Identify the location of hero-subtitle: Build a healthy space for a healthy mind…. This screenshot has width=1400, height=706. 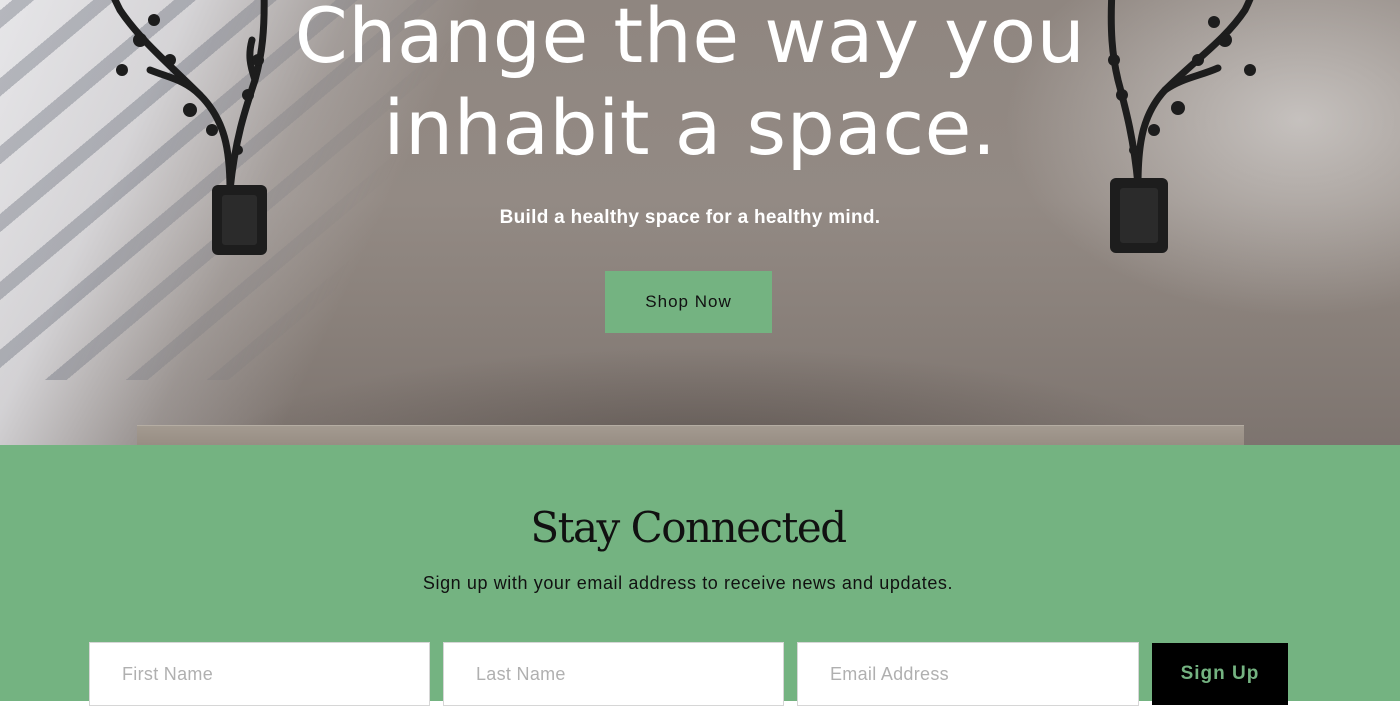
(690, 217).